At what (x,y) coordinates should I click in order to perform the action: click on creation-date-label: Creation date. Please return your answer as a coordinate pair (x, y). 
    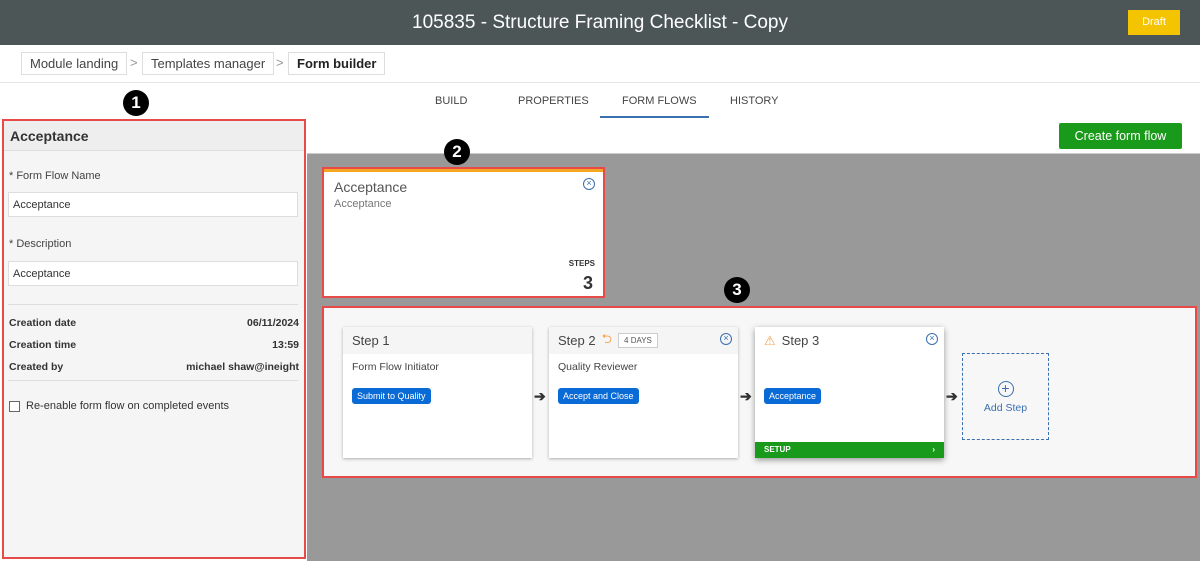
    Looking at the image, I should click on (43, 323).